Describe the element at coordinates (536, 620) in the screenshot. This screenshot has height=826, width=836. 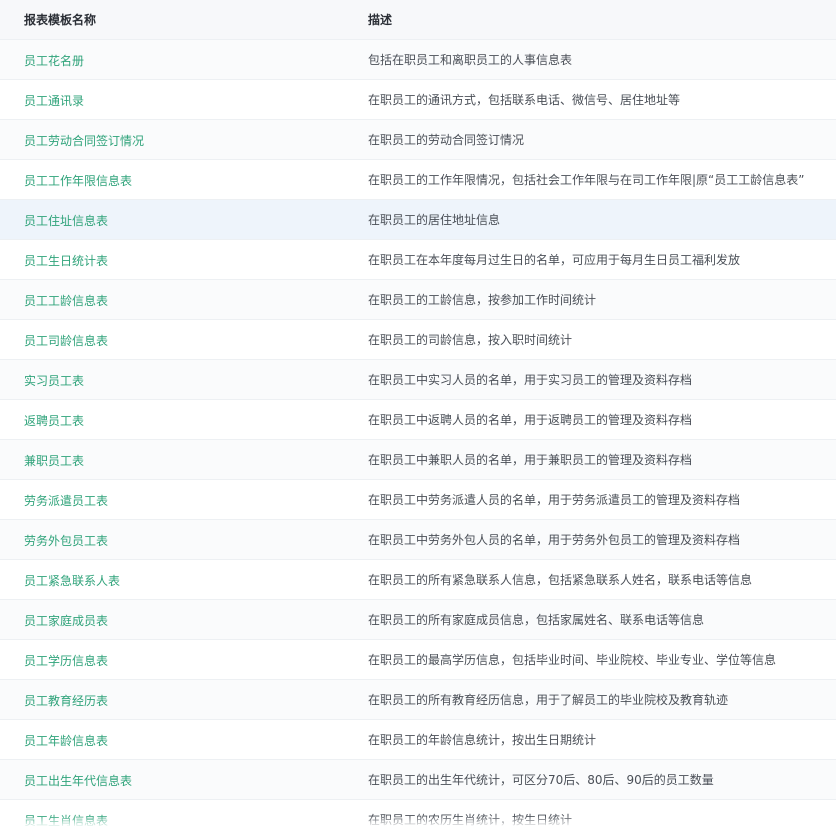
I see `report-description: 在职员工的所有家庭成员信息，包括家属姓名、联系电话等信息` at that location.